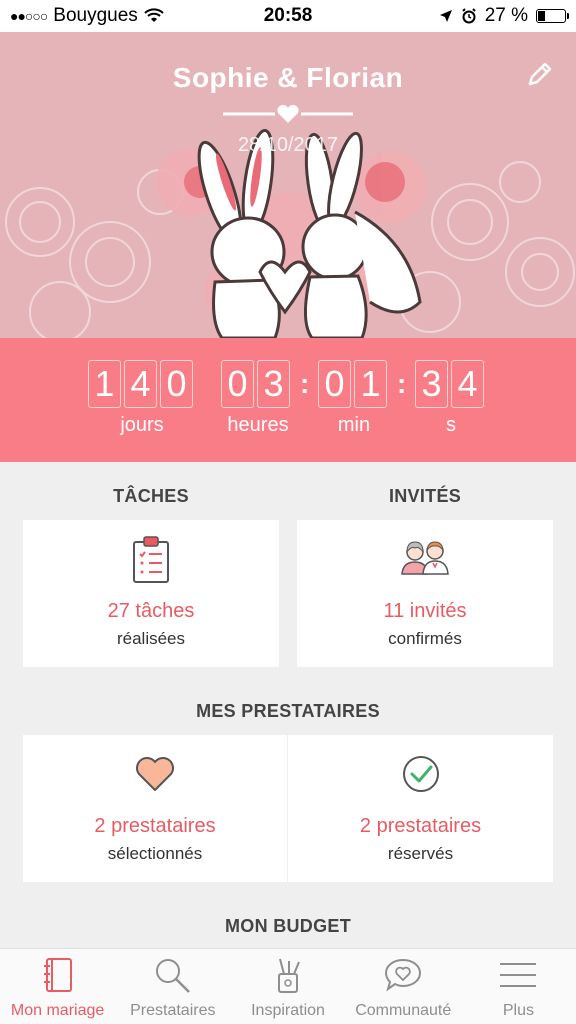  Describe the element at coordinates (420, 826) in the screenshot. I see `vendors-booked-count: 2 prestataires` at that location.